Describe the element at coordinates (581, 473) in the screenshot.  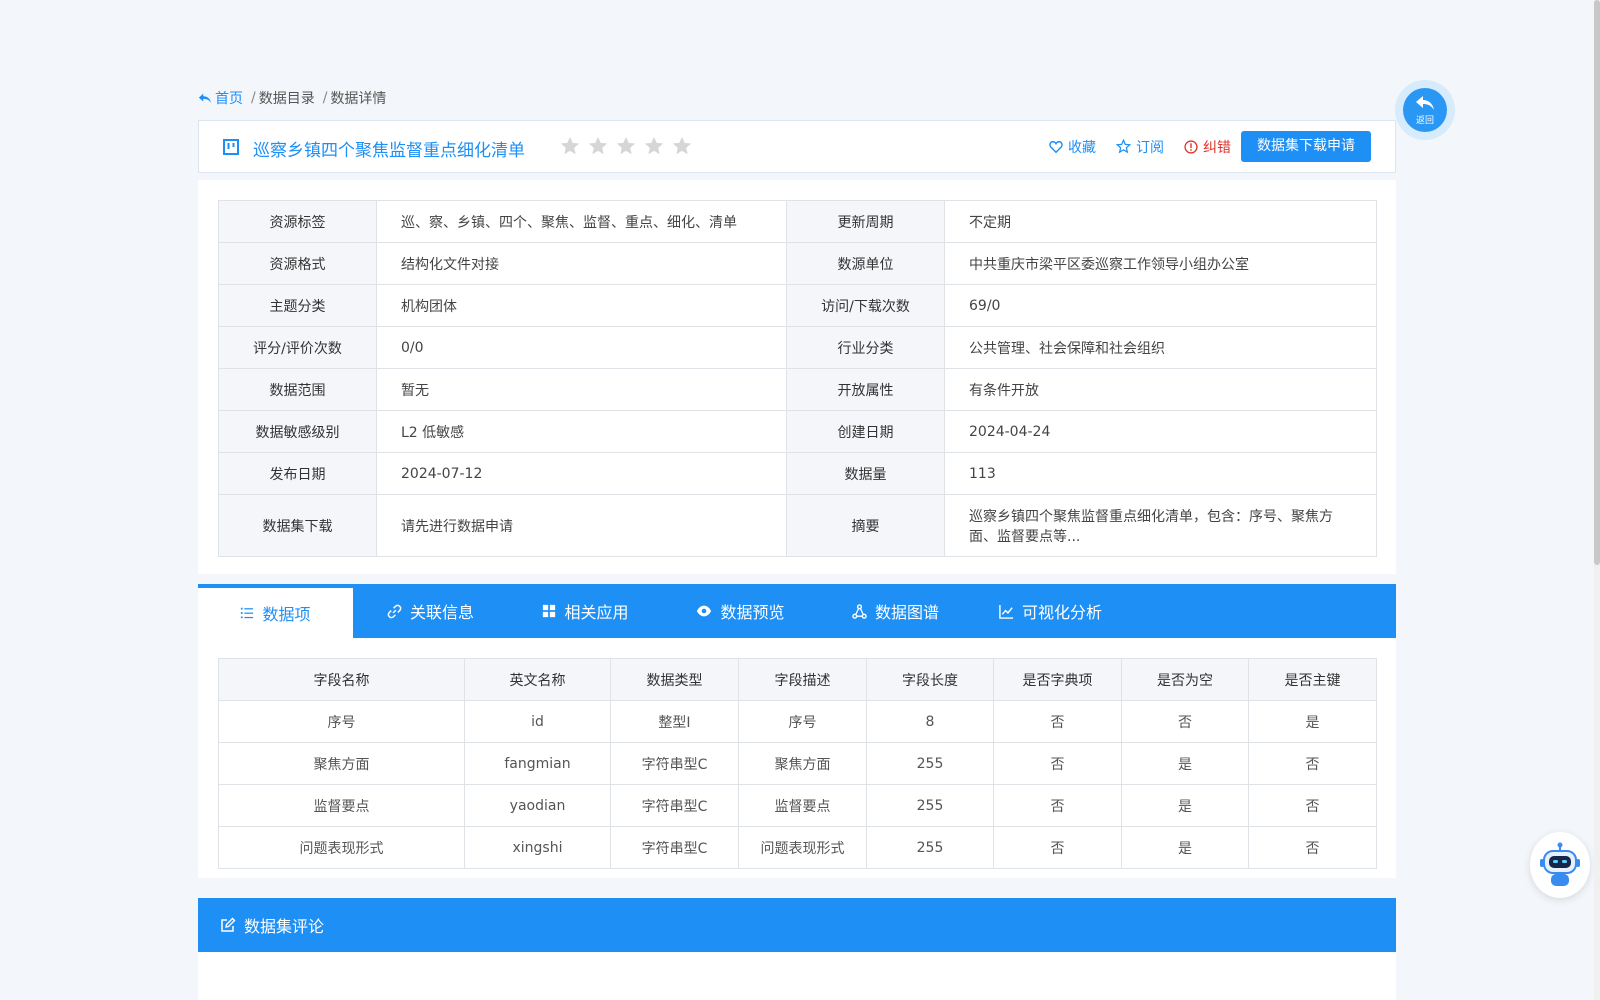
I see `info-value: 2024-07-12` at that location.